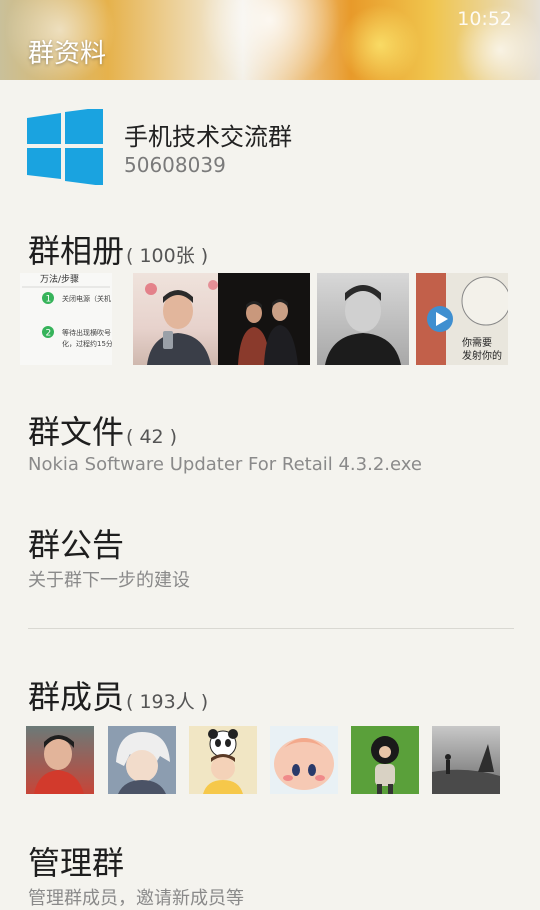  I want to click on album-section-header: 群相册( 100张 ), so click(118, 249).